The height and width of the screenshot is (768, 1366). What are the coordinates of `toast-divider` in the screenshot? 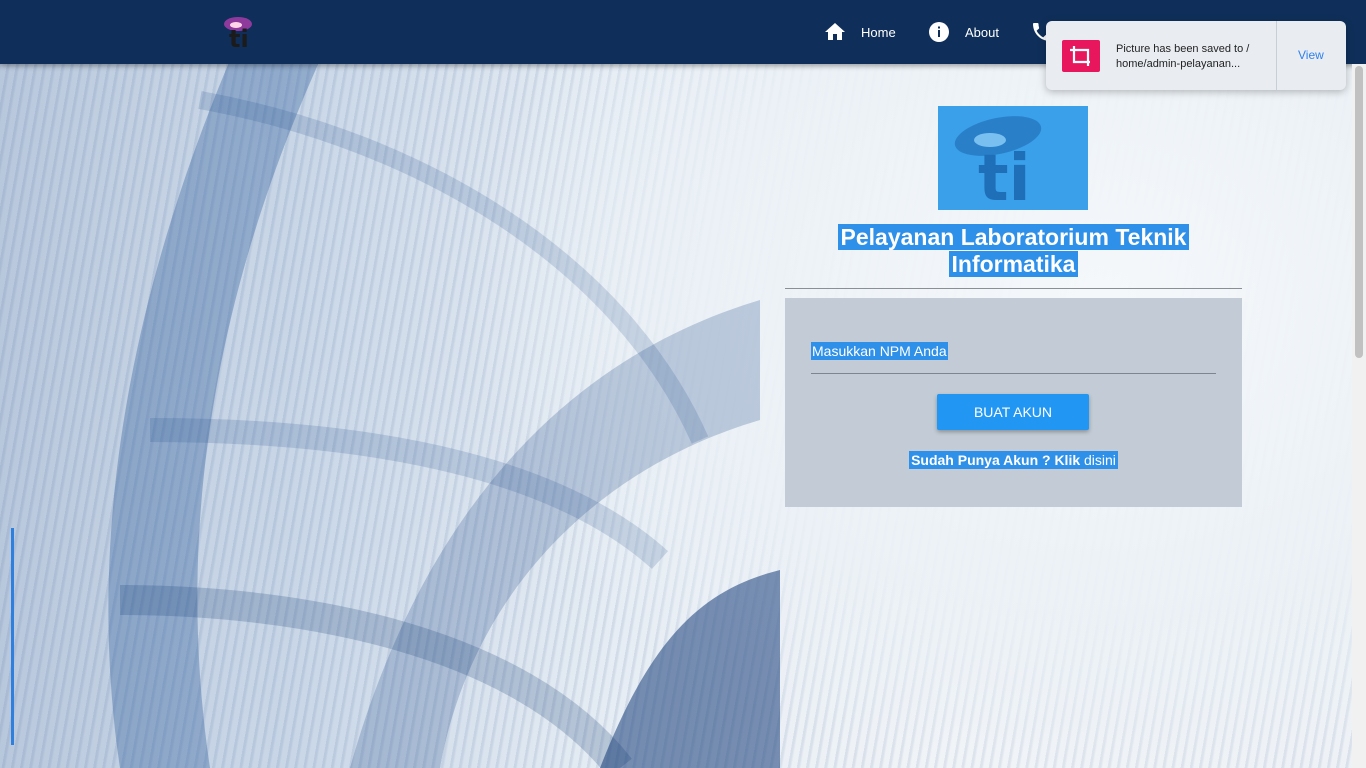 It's located at (1276, 55).